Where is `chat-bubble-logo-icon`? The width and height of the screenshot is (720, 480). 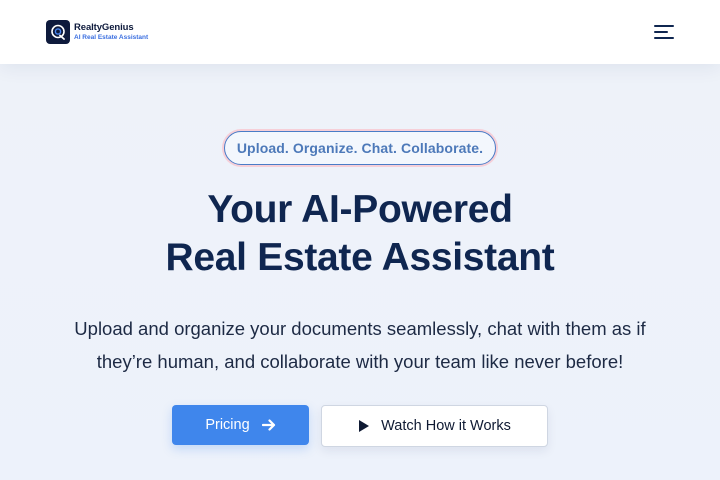 chat-bubble-logo-icon is located at coordinates (58, 32).